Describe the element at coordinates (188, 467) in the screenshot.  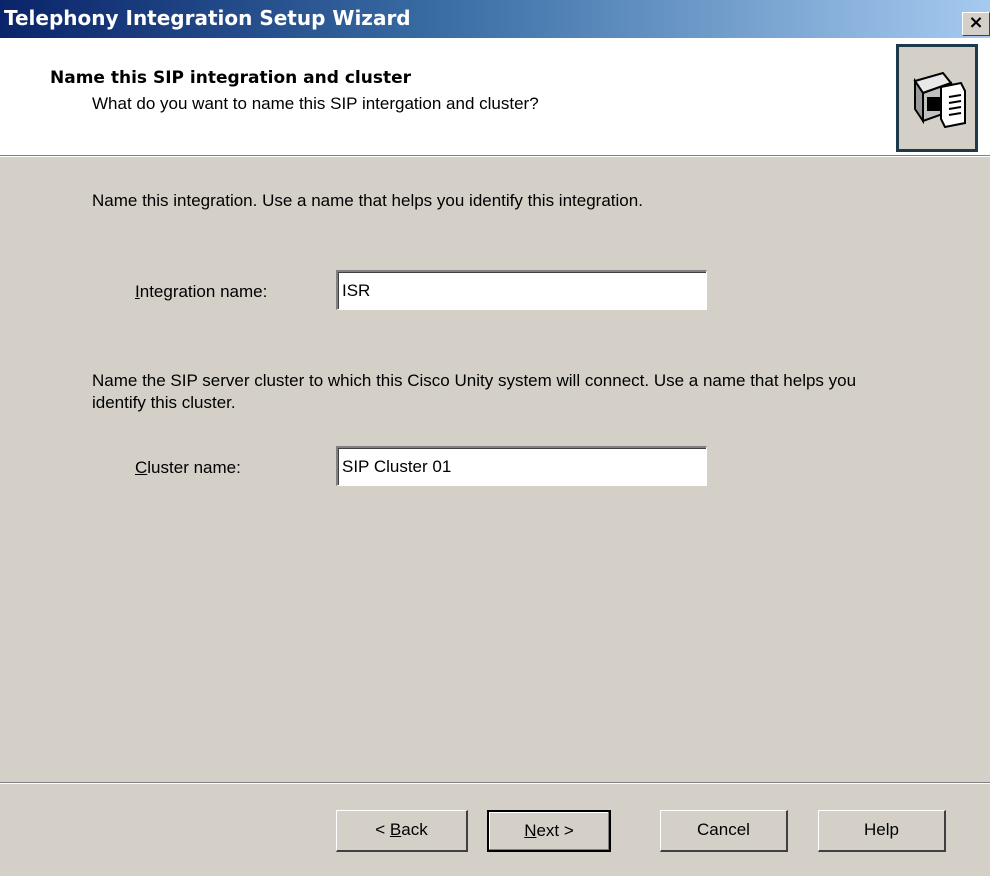
I see `cluster-name-label: Cluster name:` at that location.